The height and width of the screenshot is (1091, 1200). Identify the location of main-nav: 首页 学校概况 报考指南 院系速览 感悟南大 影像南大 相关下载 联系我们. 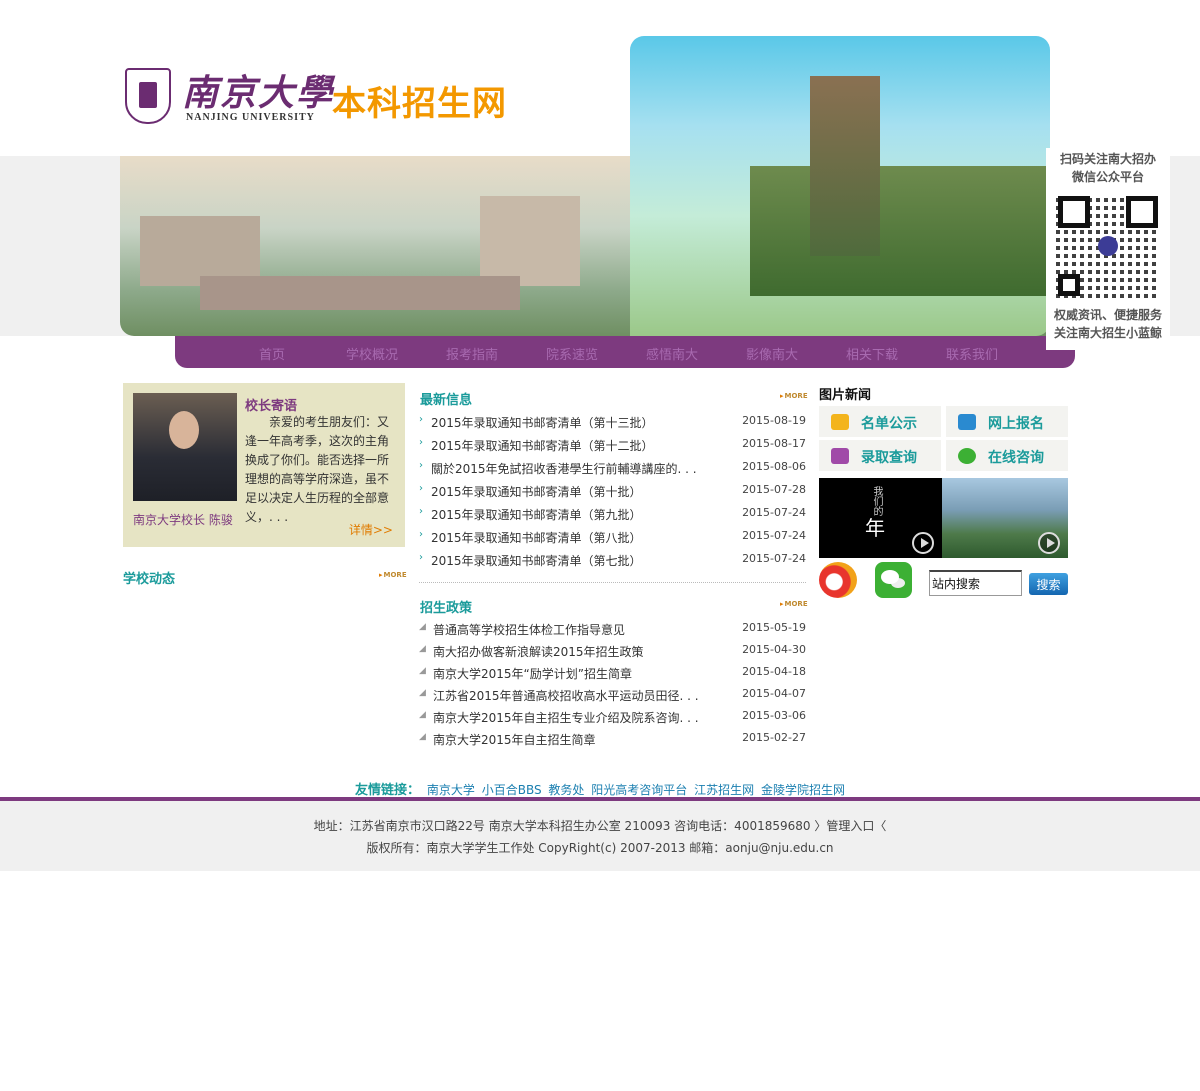
(625, 352).